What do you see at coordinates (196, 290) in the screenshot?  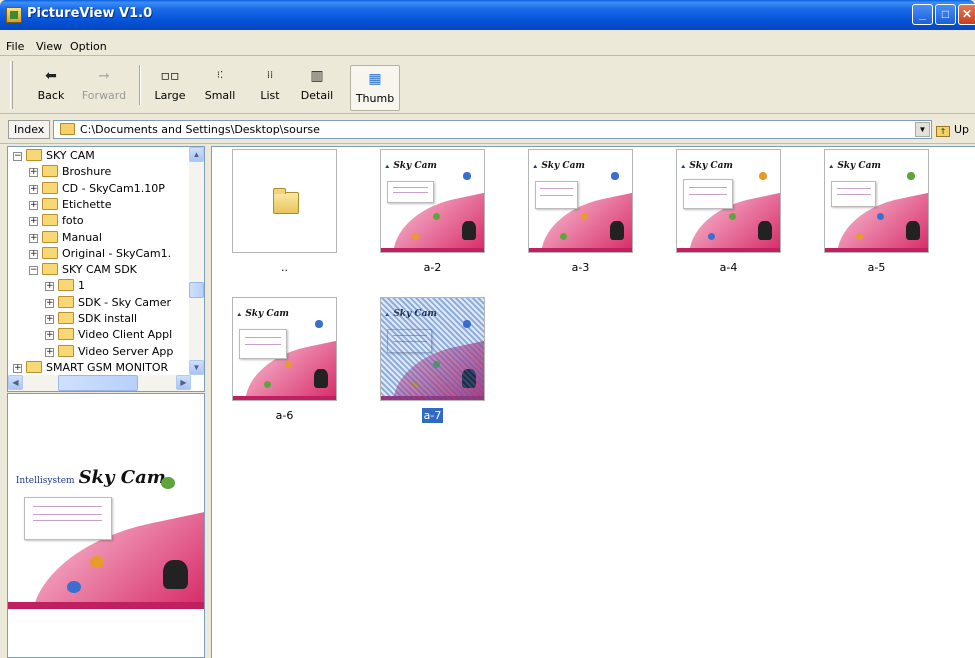 I see `tree-scroll-thumb` at bounding box center [196, 290].